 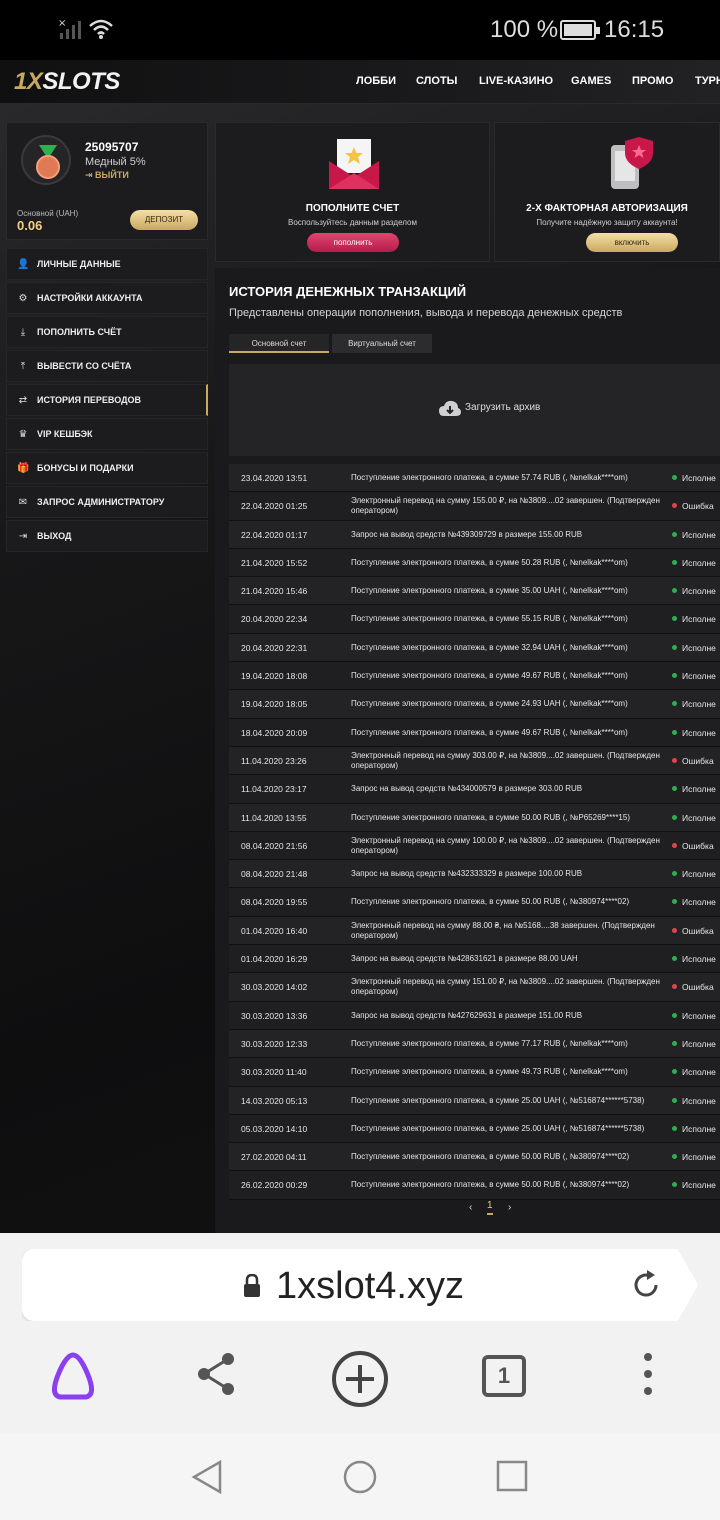 I want to click on download-archive-label: Загрузить архив, so click(x=503, y=407).